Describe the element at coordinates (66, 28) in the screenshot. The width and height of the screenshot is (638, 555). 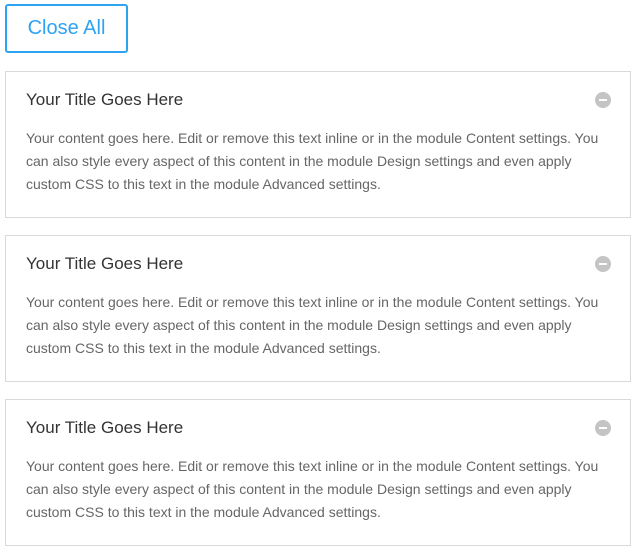
I see `close-all-button: Close All` at that location.